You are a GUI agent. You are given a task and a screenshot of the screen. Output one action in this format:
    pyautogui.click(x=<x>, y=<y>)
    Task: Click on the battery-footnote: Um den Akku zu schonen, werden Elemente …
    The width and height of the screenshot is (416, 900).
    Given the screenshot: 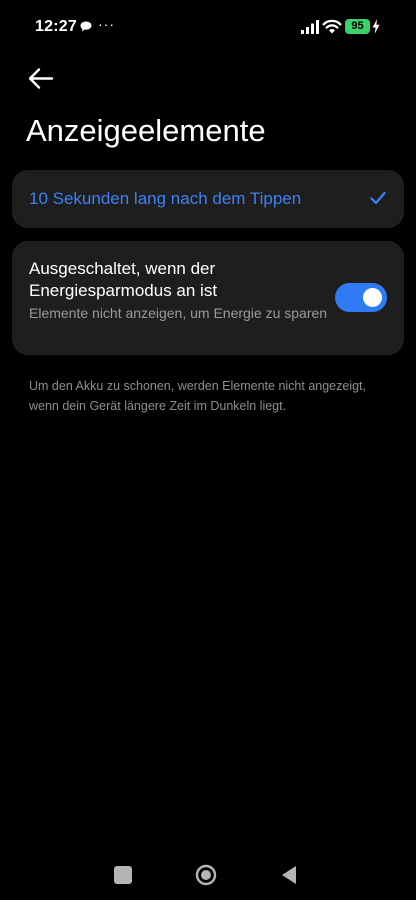 What is the action you would take?
    pyautogui.click(x=198, y=396)
    